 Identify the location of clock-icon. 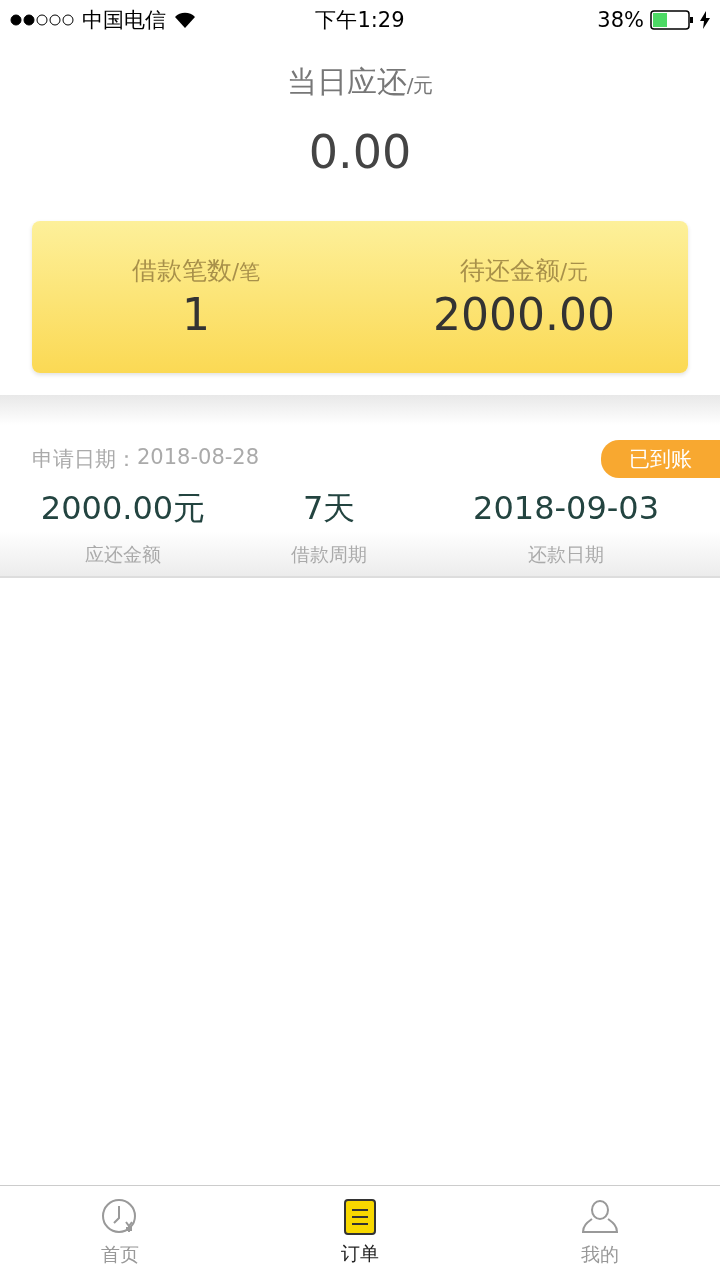
(120, 1217).